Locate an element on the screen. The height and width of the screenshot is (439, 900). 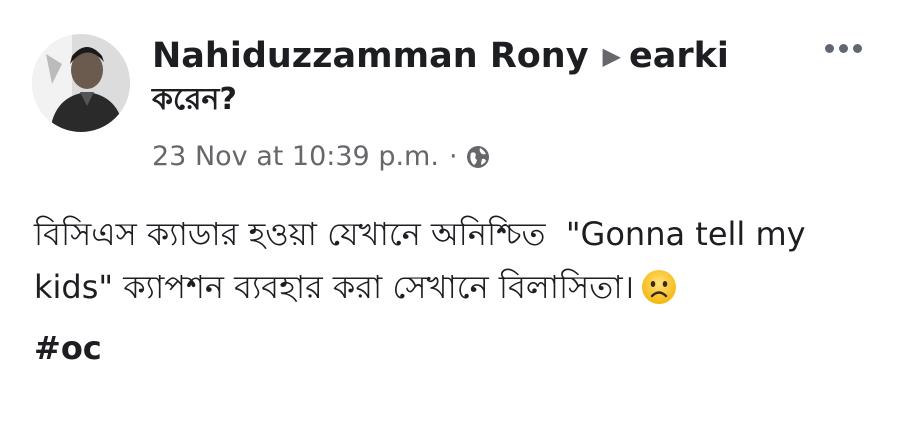
group-name: earki is located at coordinates (679, 56).